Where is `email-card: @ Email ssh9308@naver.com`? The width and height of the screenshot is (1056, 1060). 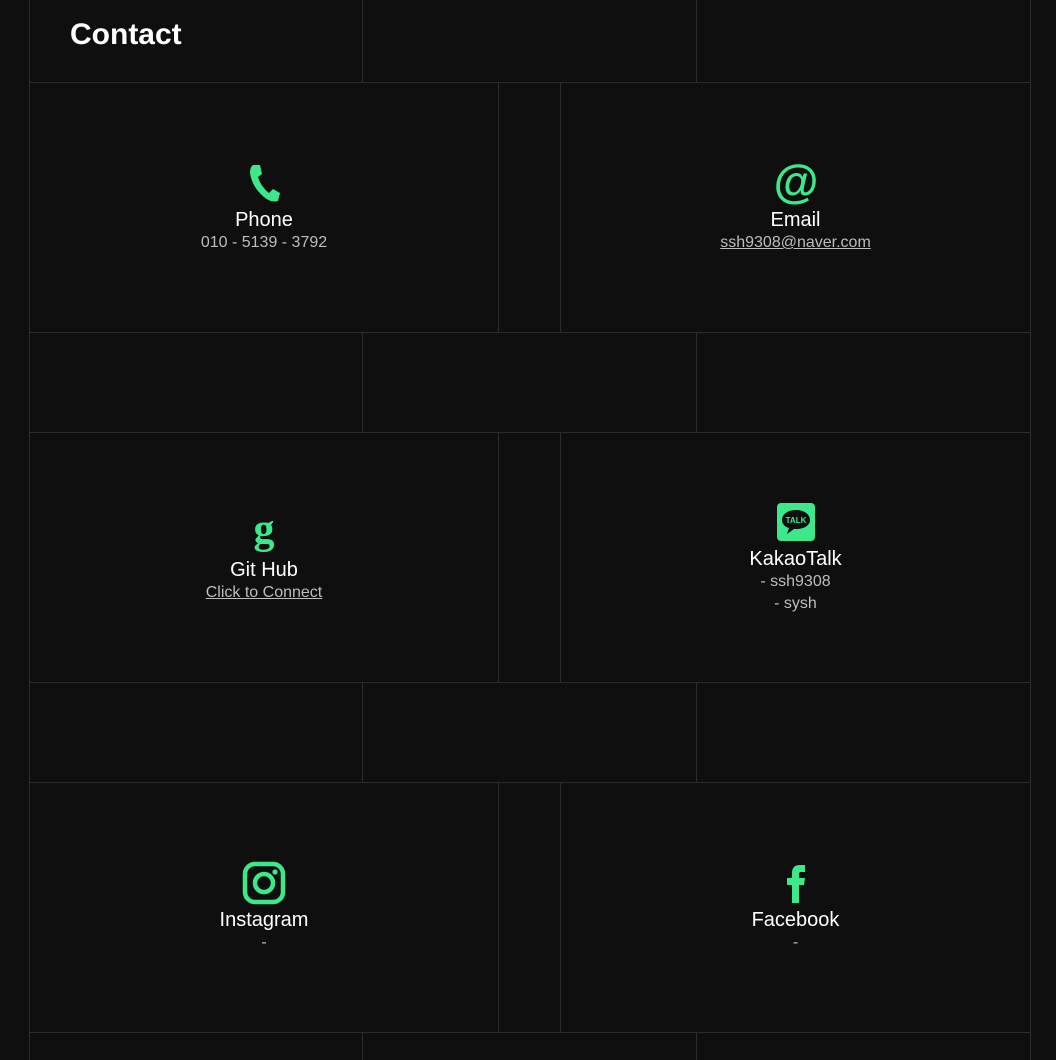 email-card: @ Email ssh9308@naver.com is located at coordinates (795, 207).